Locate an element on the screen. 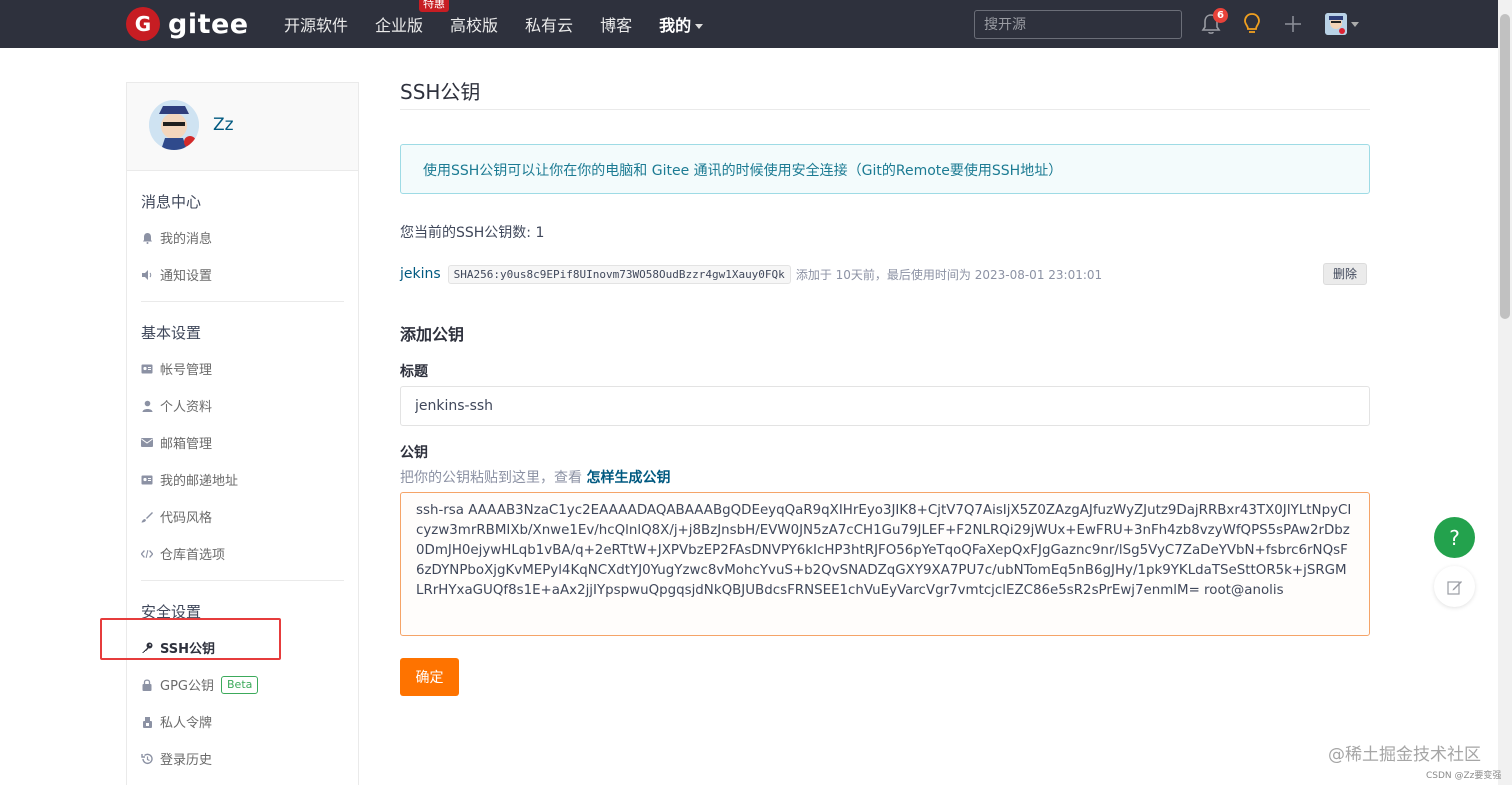 Image resolution: width=1512 pixels, height=785 pixels. sidebar-item-gpg-keys: GPG公钥 Beta is located at coordinates (242, 684).